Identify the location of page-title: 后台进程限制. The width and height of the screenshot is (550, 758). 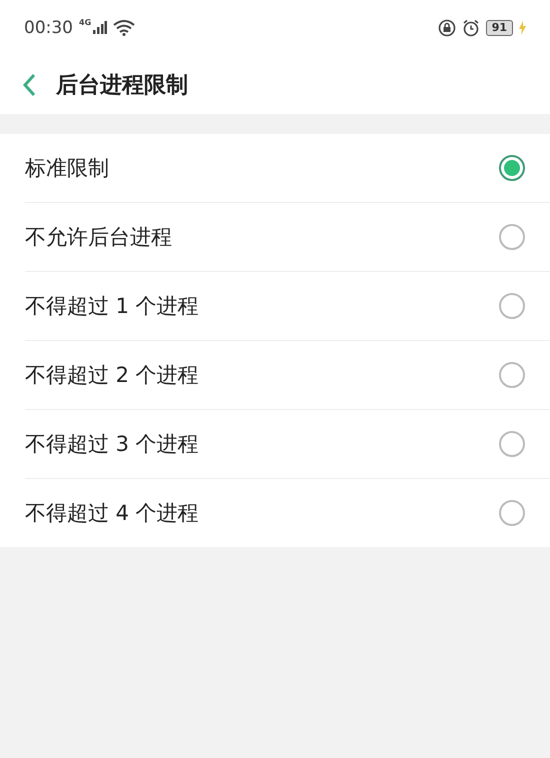
(122, 86).